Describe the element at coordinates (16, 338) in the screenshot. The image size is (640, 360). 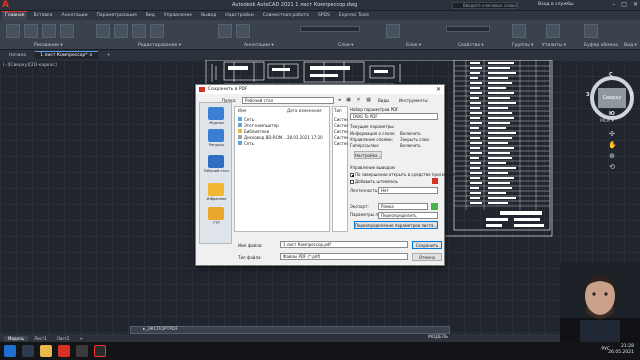
I see `tab-model: Модель` at that location.